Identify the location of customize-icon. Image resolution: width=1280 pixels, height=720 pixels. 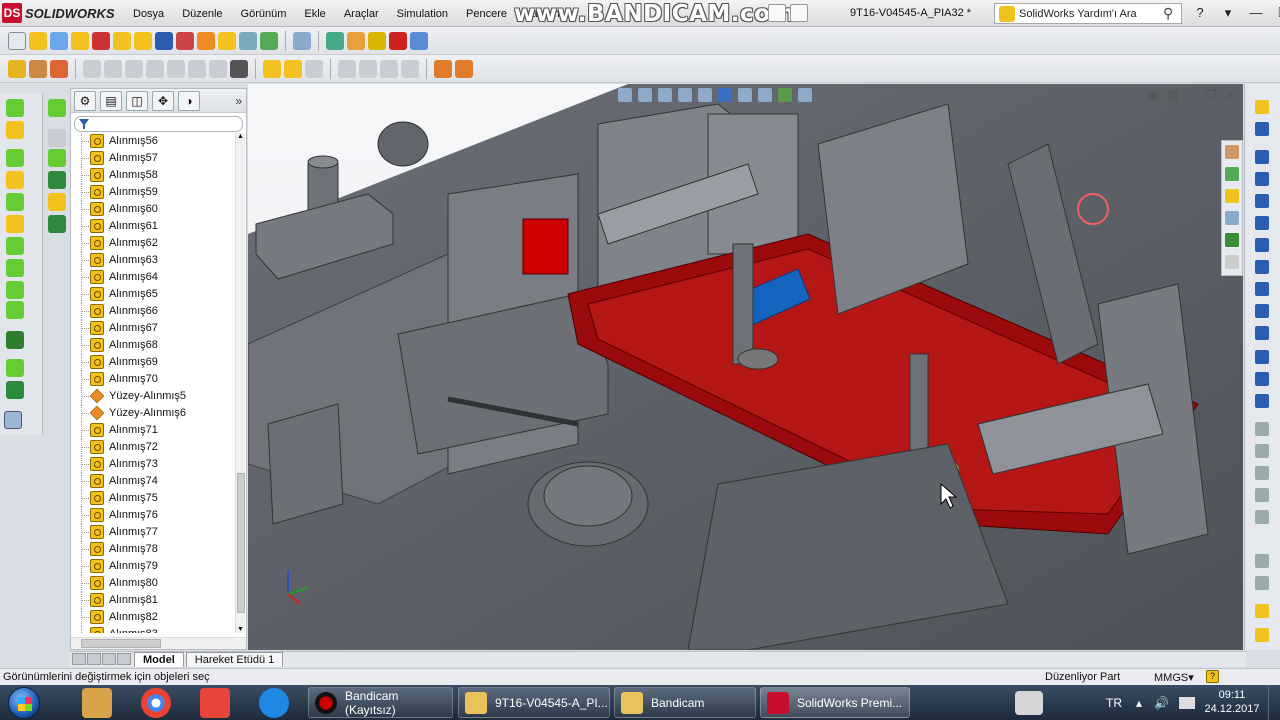
(799, 13).